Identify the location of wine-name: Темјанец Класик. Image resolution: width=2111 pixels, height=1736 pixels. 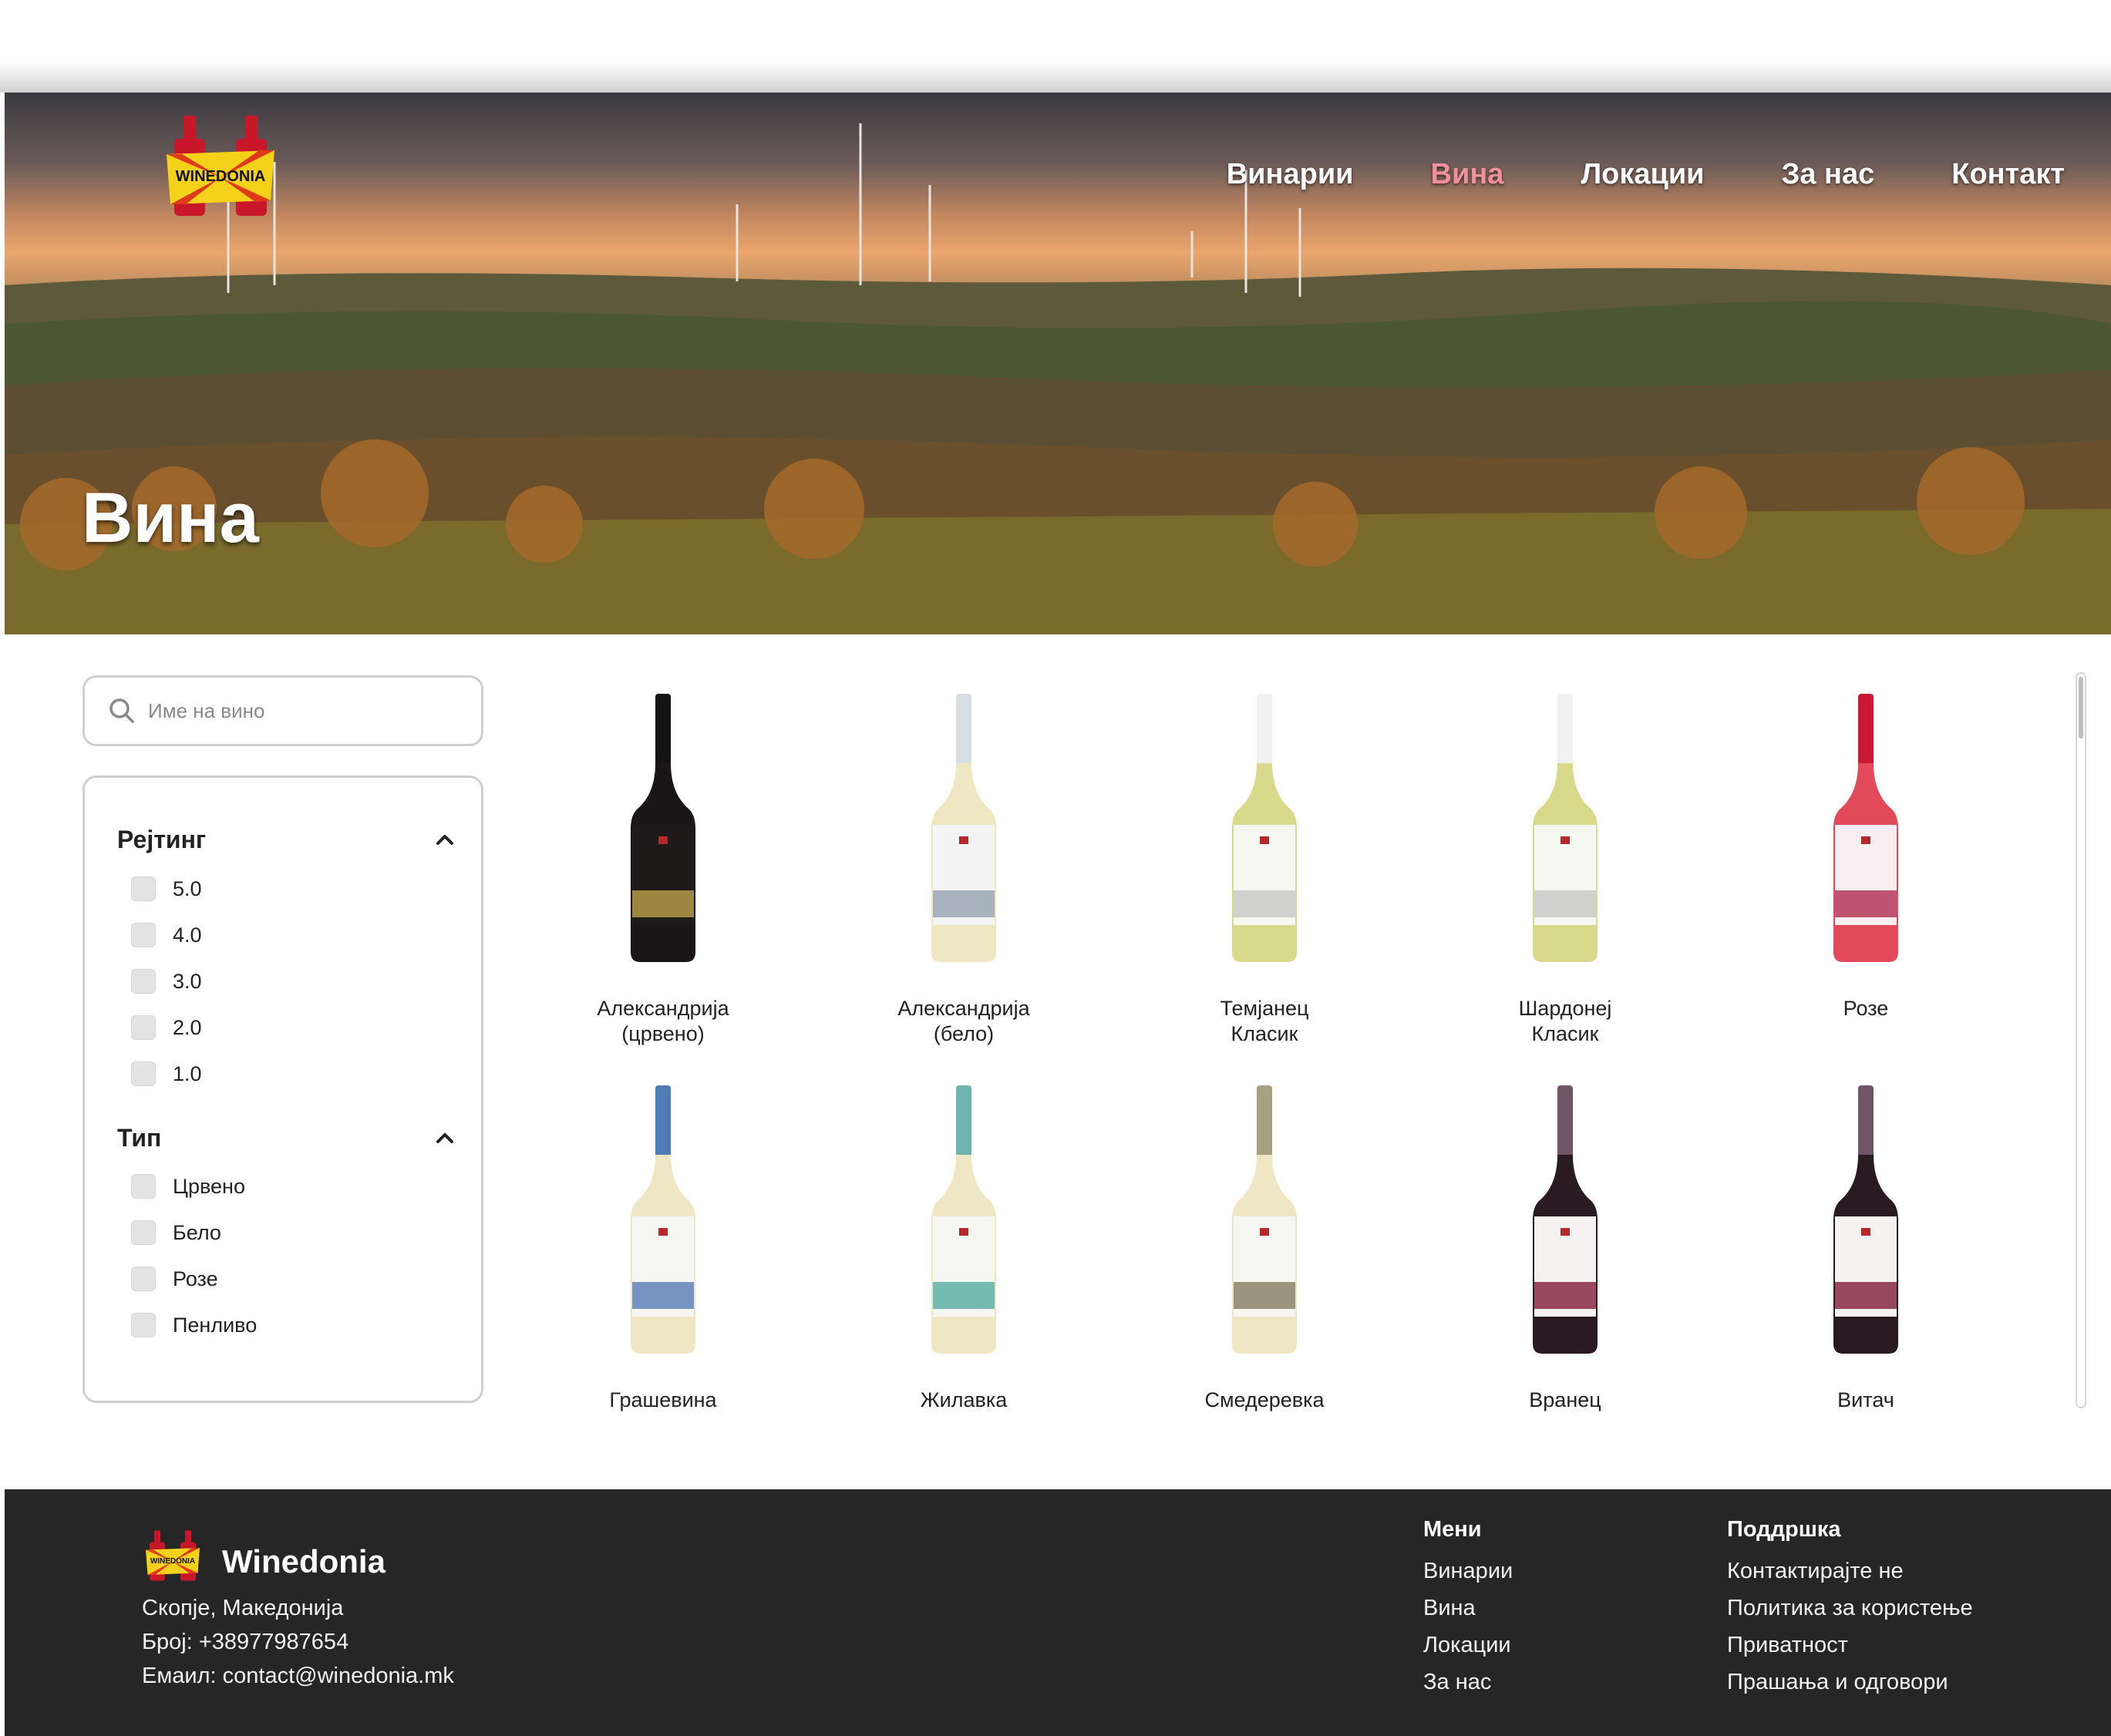
(1264, 1021).